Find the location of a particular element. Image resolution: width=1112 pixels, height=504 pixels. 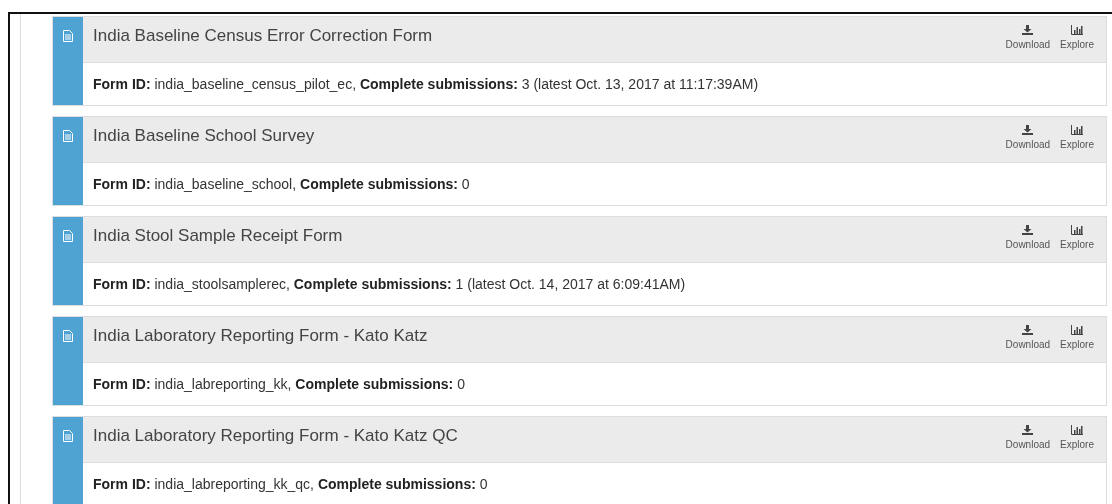

form-details: Form ID: india_stoolsamplerec, Complete submissions: 1 (latest Oct. 14, 2017 at 6:09:41AM) is located at coordinates (389, 284).